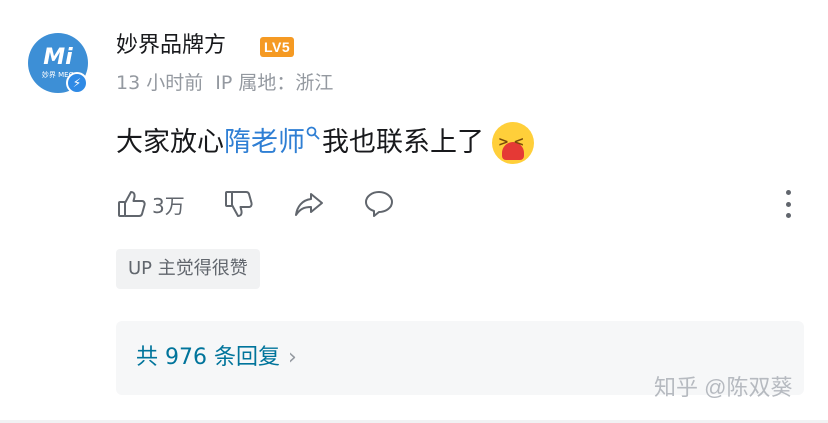 Image resolution: width=828 pixels, height=423 pixels. Describe the element at coordinates (171, 46) in the screenshot. I see `username: 妙界品牌方` at that location.